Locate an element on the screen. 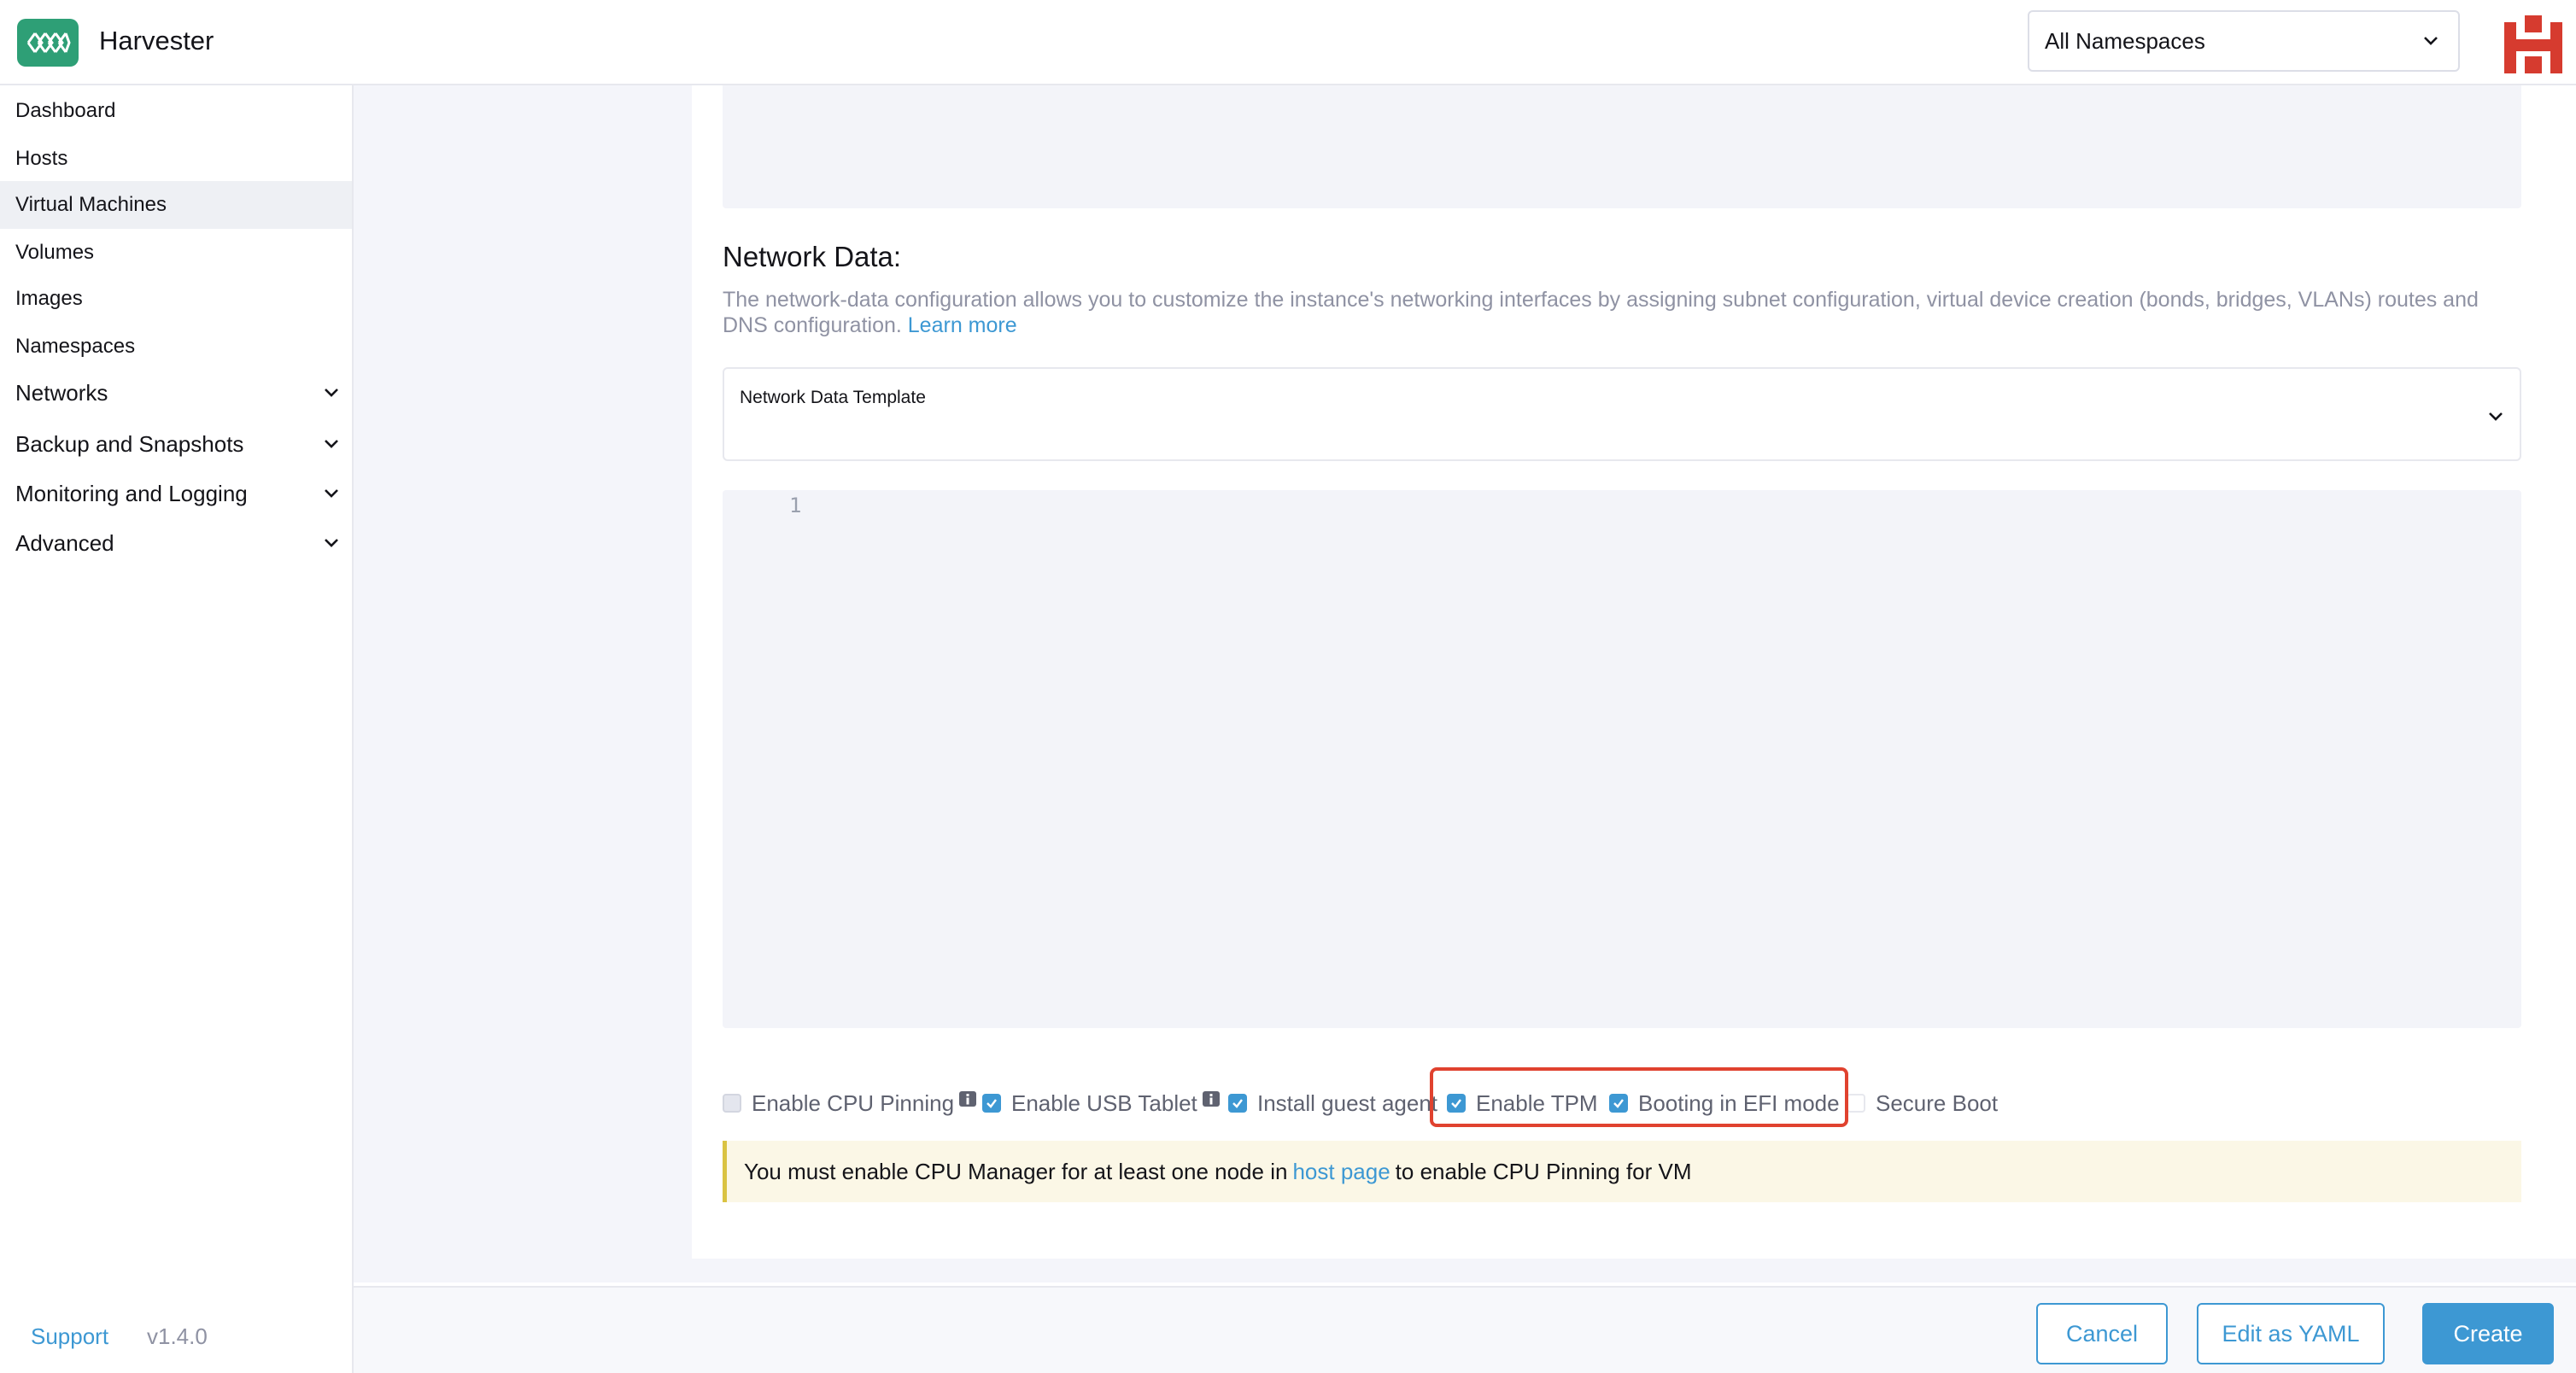 The width and height of the screenshot is (2576, 1373). secure-boot-checkbox: Secure Boot is located at coordinates (1923, 1103).